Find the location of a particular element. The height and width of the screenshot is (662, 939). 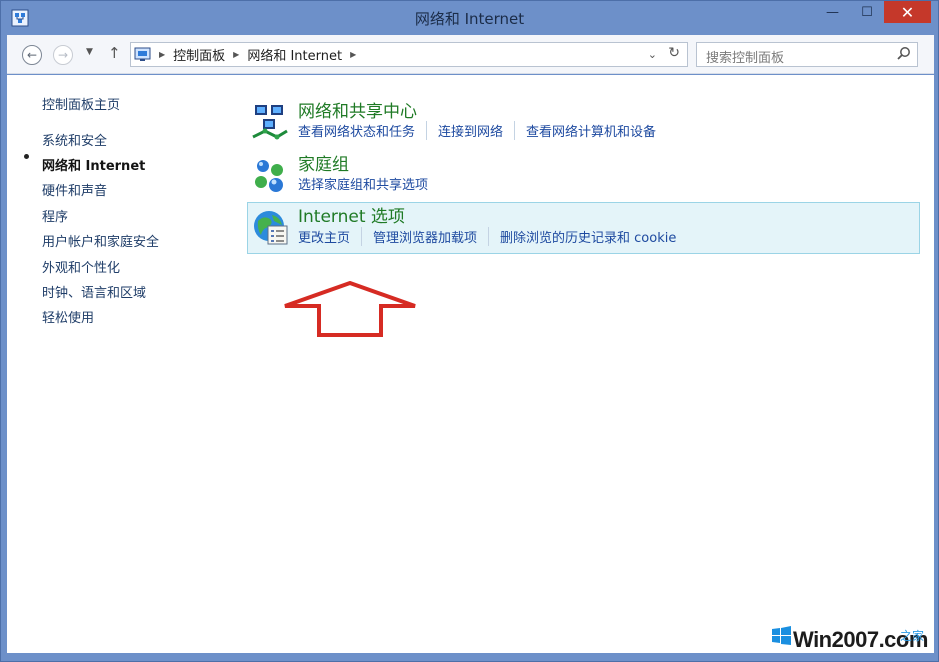

refresh-icon: ↻ is located at coordinates (674, 53).